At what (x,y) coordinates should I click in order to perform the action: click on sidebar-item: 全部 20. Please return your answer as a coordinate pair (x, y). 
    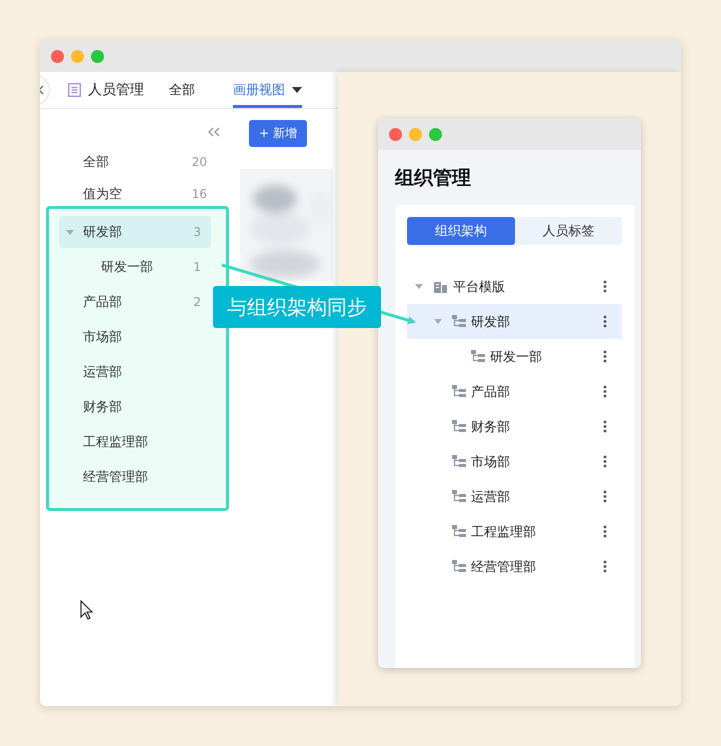
    Looking at the image, I should click on (139, 162).